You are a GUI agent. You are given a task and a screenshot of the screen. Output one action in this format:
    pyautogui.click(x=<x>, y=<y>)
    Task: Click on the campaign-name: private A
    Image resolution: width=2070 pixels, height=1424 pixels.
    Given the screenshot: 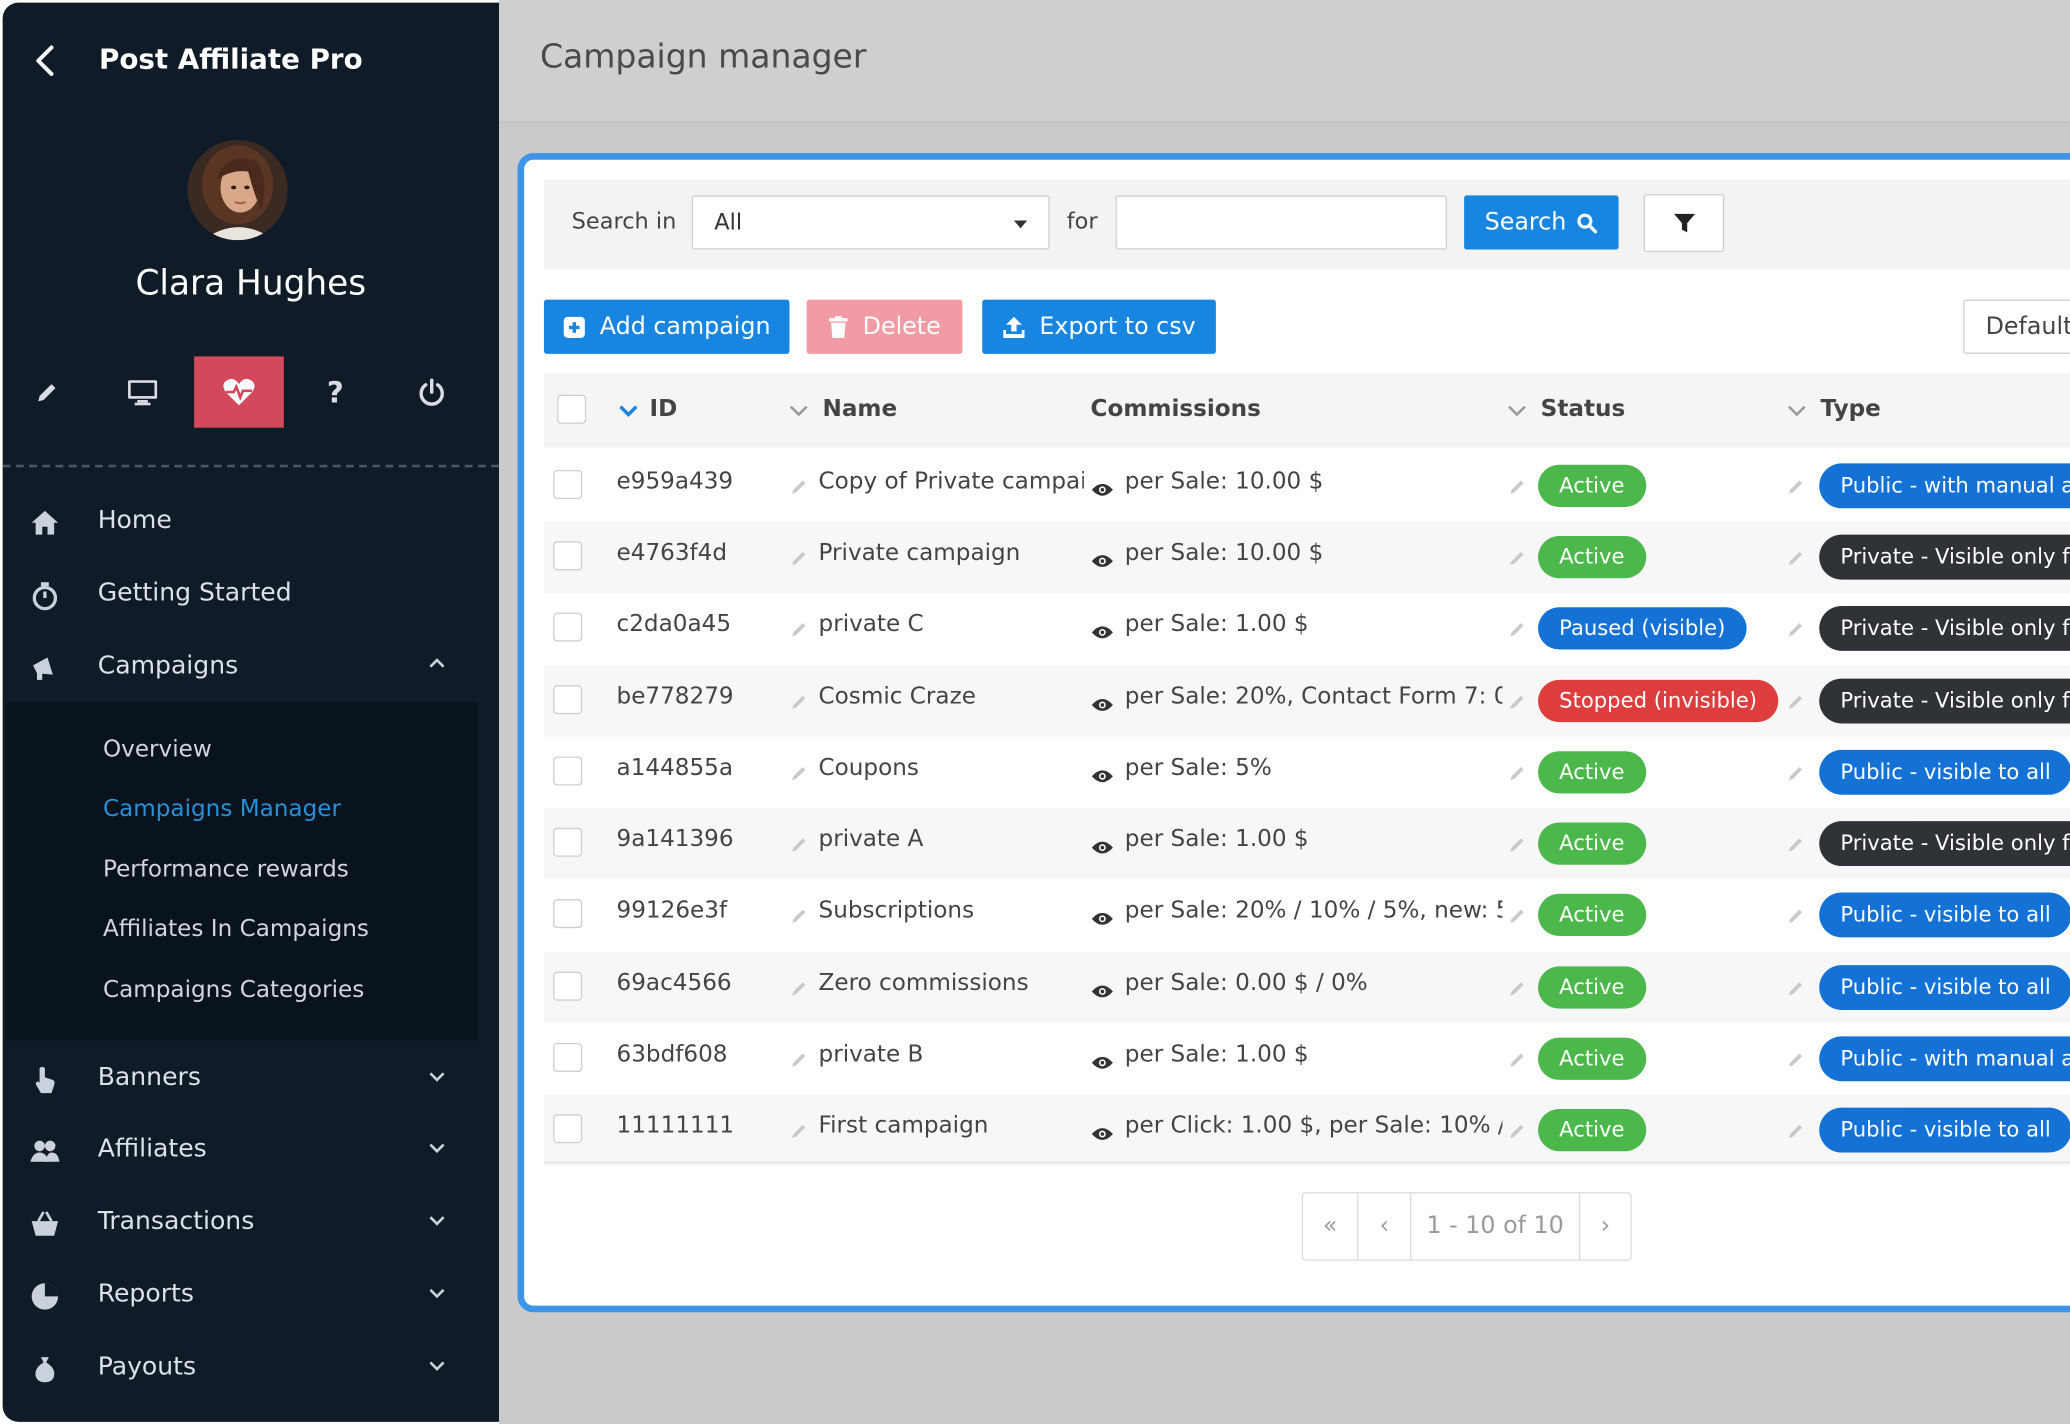 What is the action you would take?
    pyautogui.click(x=951, y=839)
    